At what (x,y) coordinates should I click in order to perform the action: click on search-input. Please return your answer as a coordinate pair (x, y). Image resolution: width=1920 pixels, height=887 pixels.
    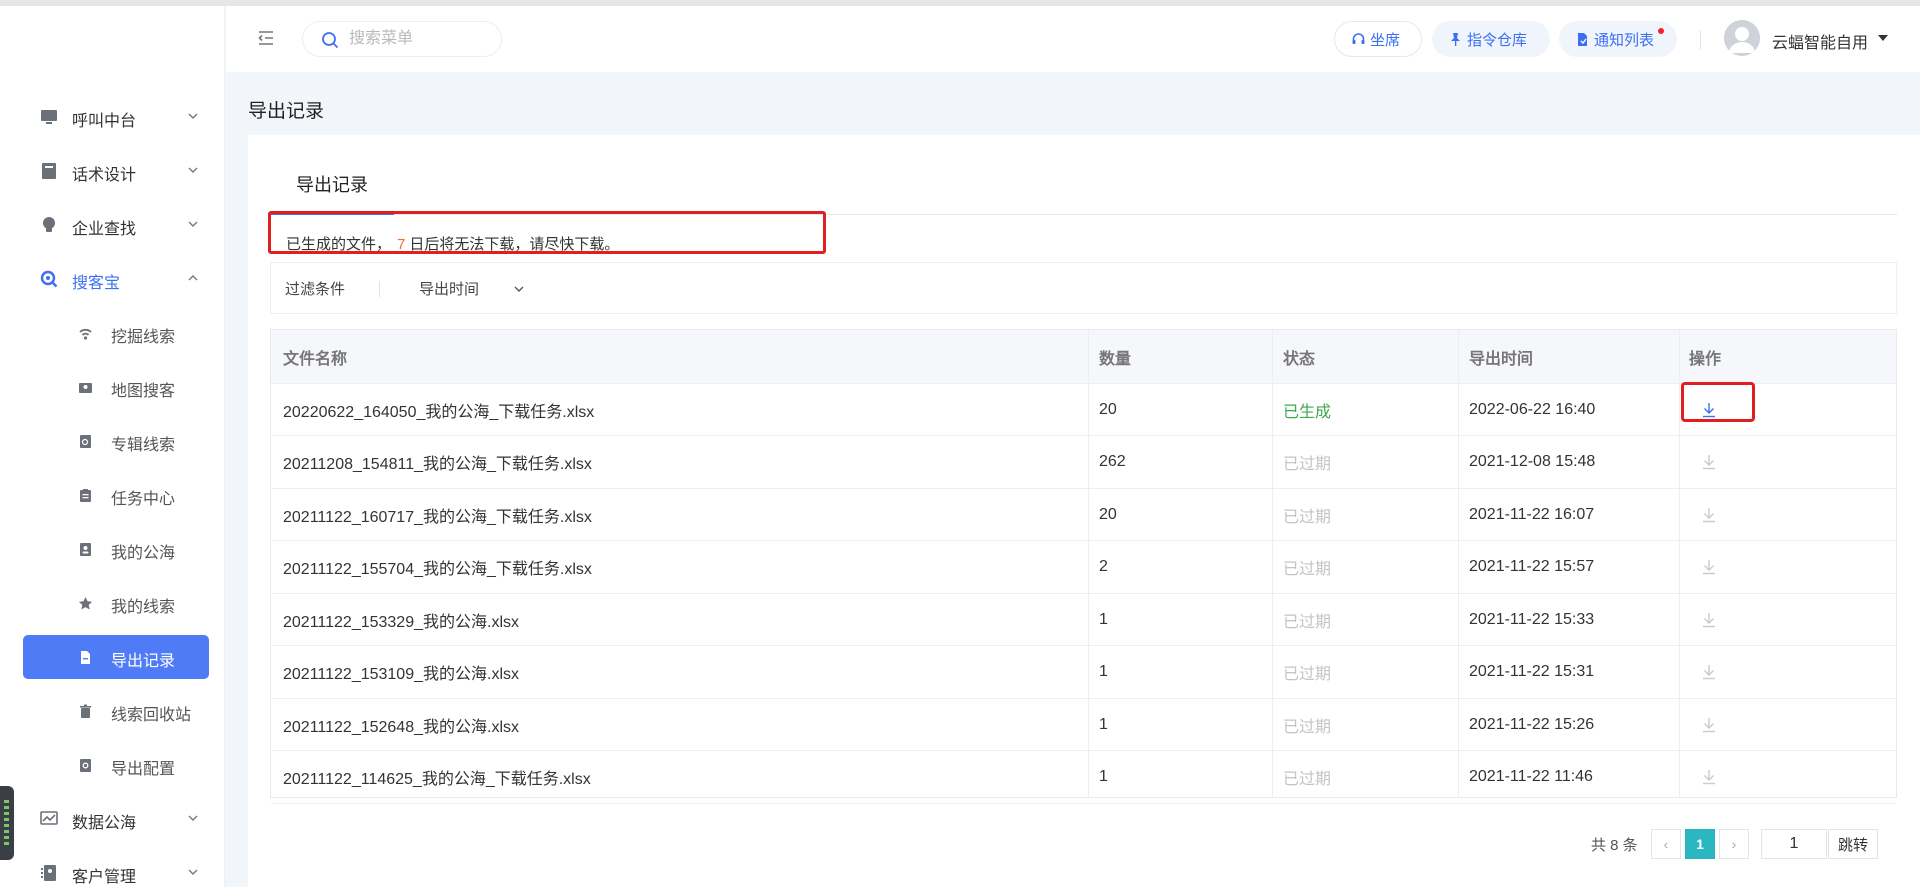
    Looking at the image, I should click on (419, 39).